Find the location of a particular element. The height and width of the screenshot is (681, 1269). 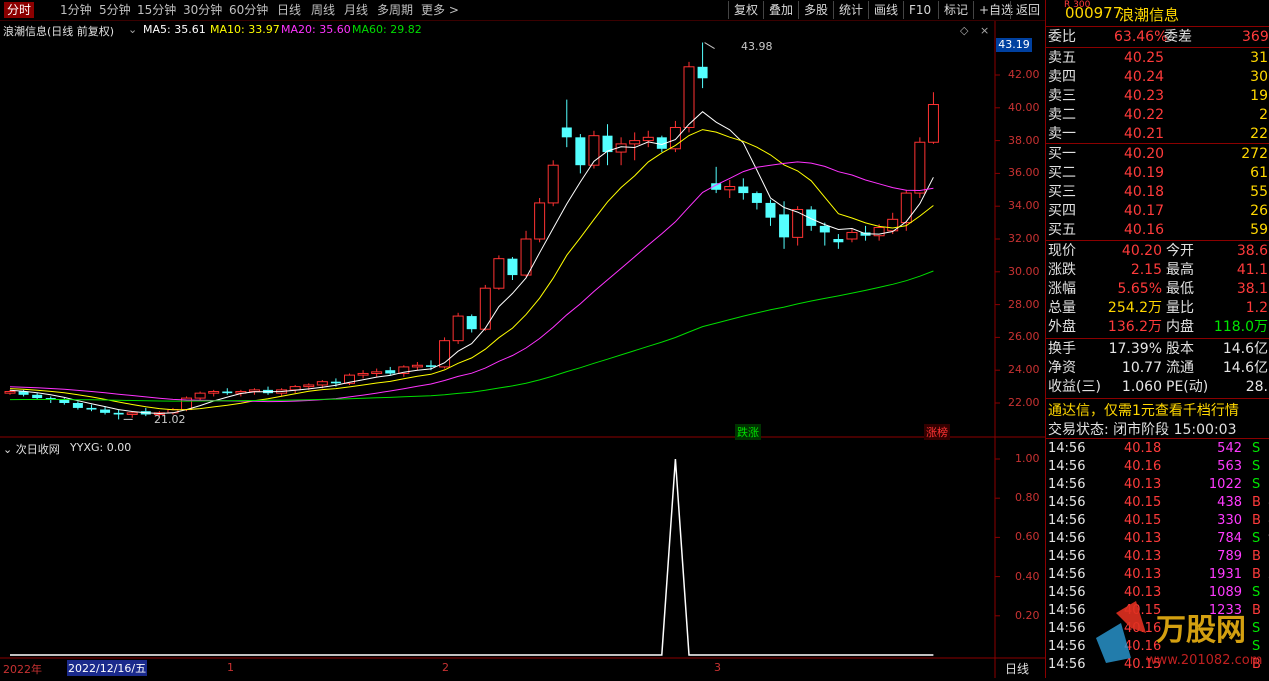

tick-row: 14:5640.15438B8 is located at coordinates (1157, 503).